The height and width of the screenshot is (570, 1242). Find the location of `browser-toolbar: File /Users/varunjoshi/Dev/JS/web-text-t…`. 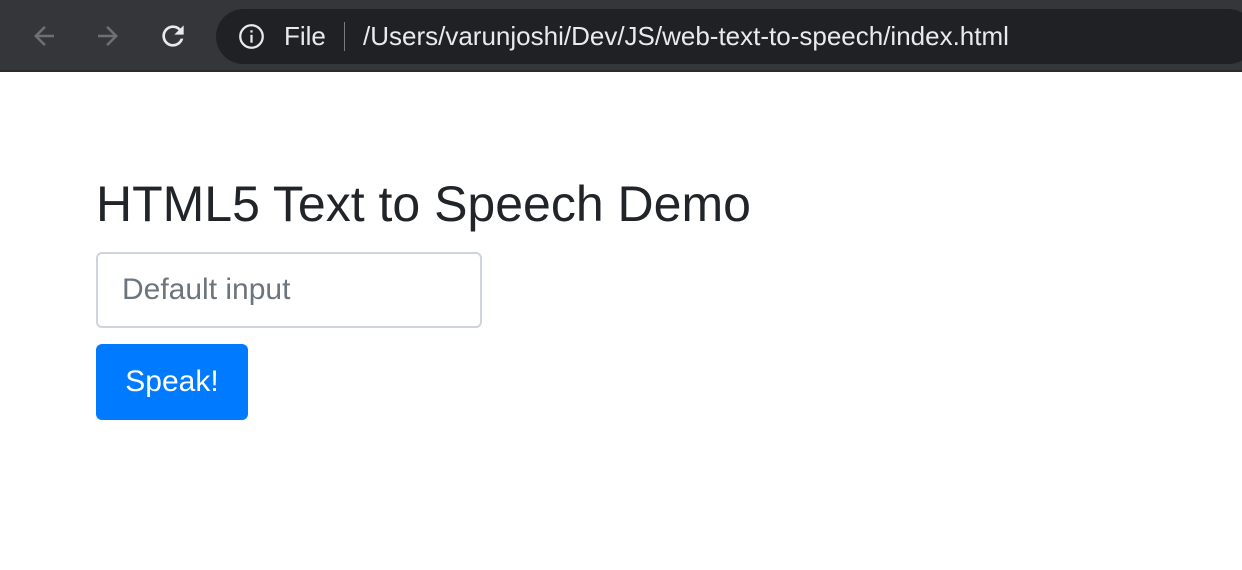

browser-toolbar: File /Users/varunjoshi/Dev/JS/web-text-t… is located at coordinates (621, 36).